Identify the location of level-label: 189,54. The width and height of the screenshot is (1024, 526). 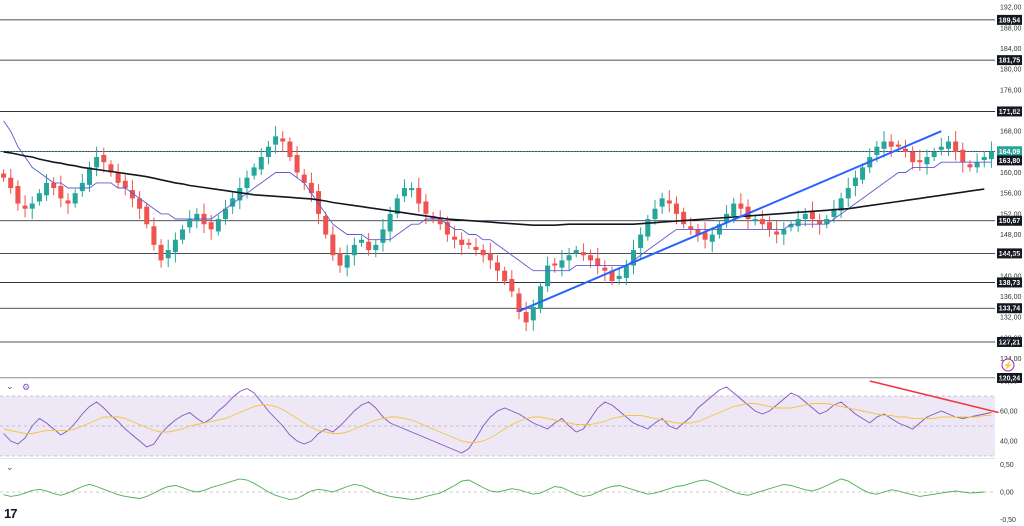
(1010, 20).